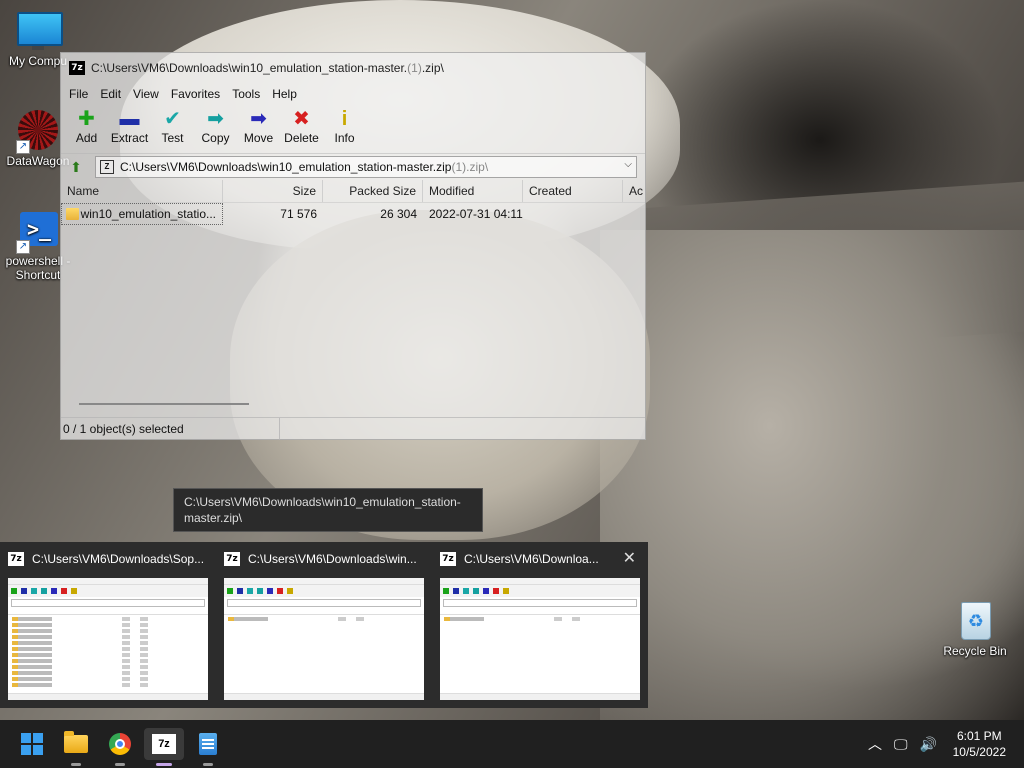 This screenshot has width=1024, height=768. Describe the element at coordinates (110, 94) in the screenshot. I see `menu-edit: Edit` at that location.